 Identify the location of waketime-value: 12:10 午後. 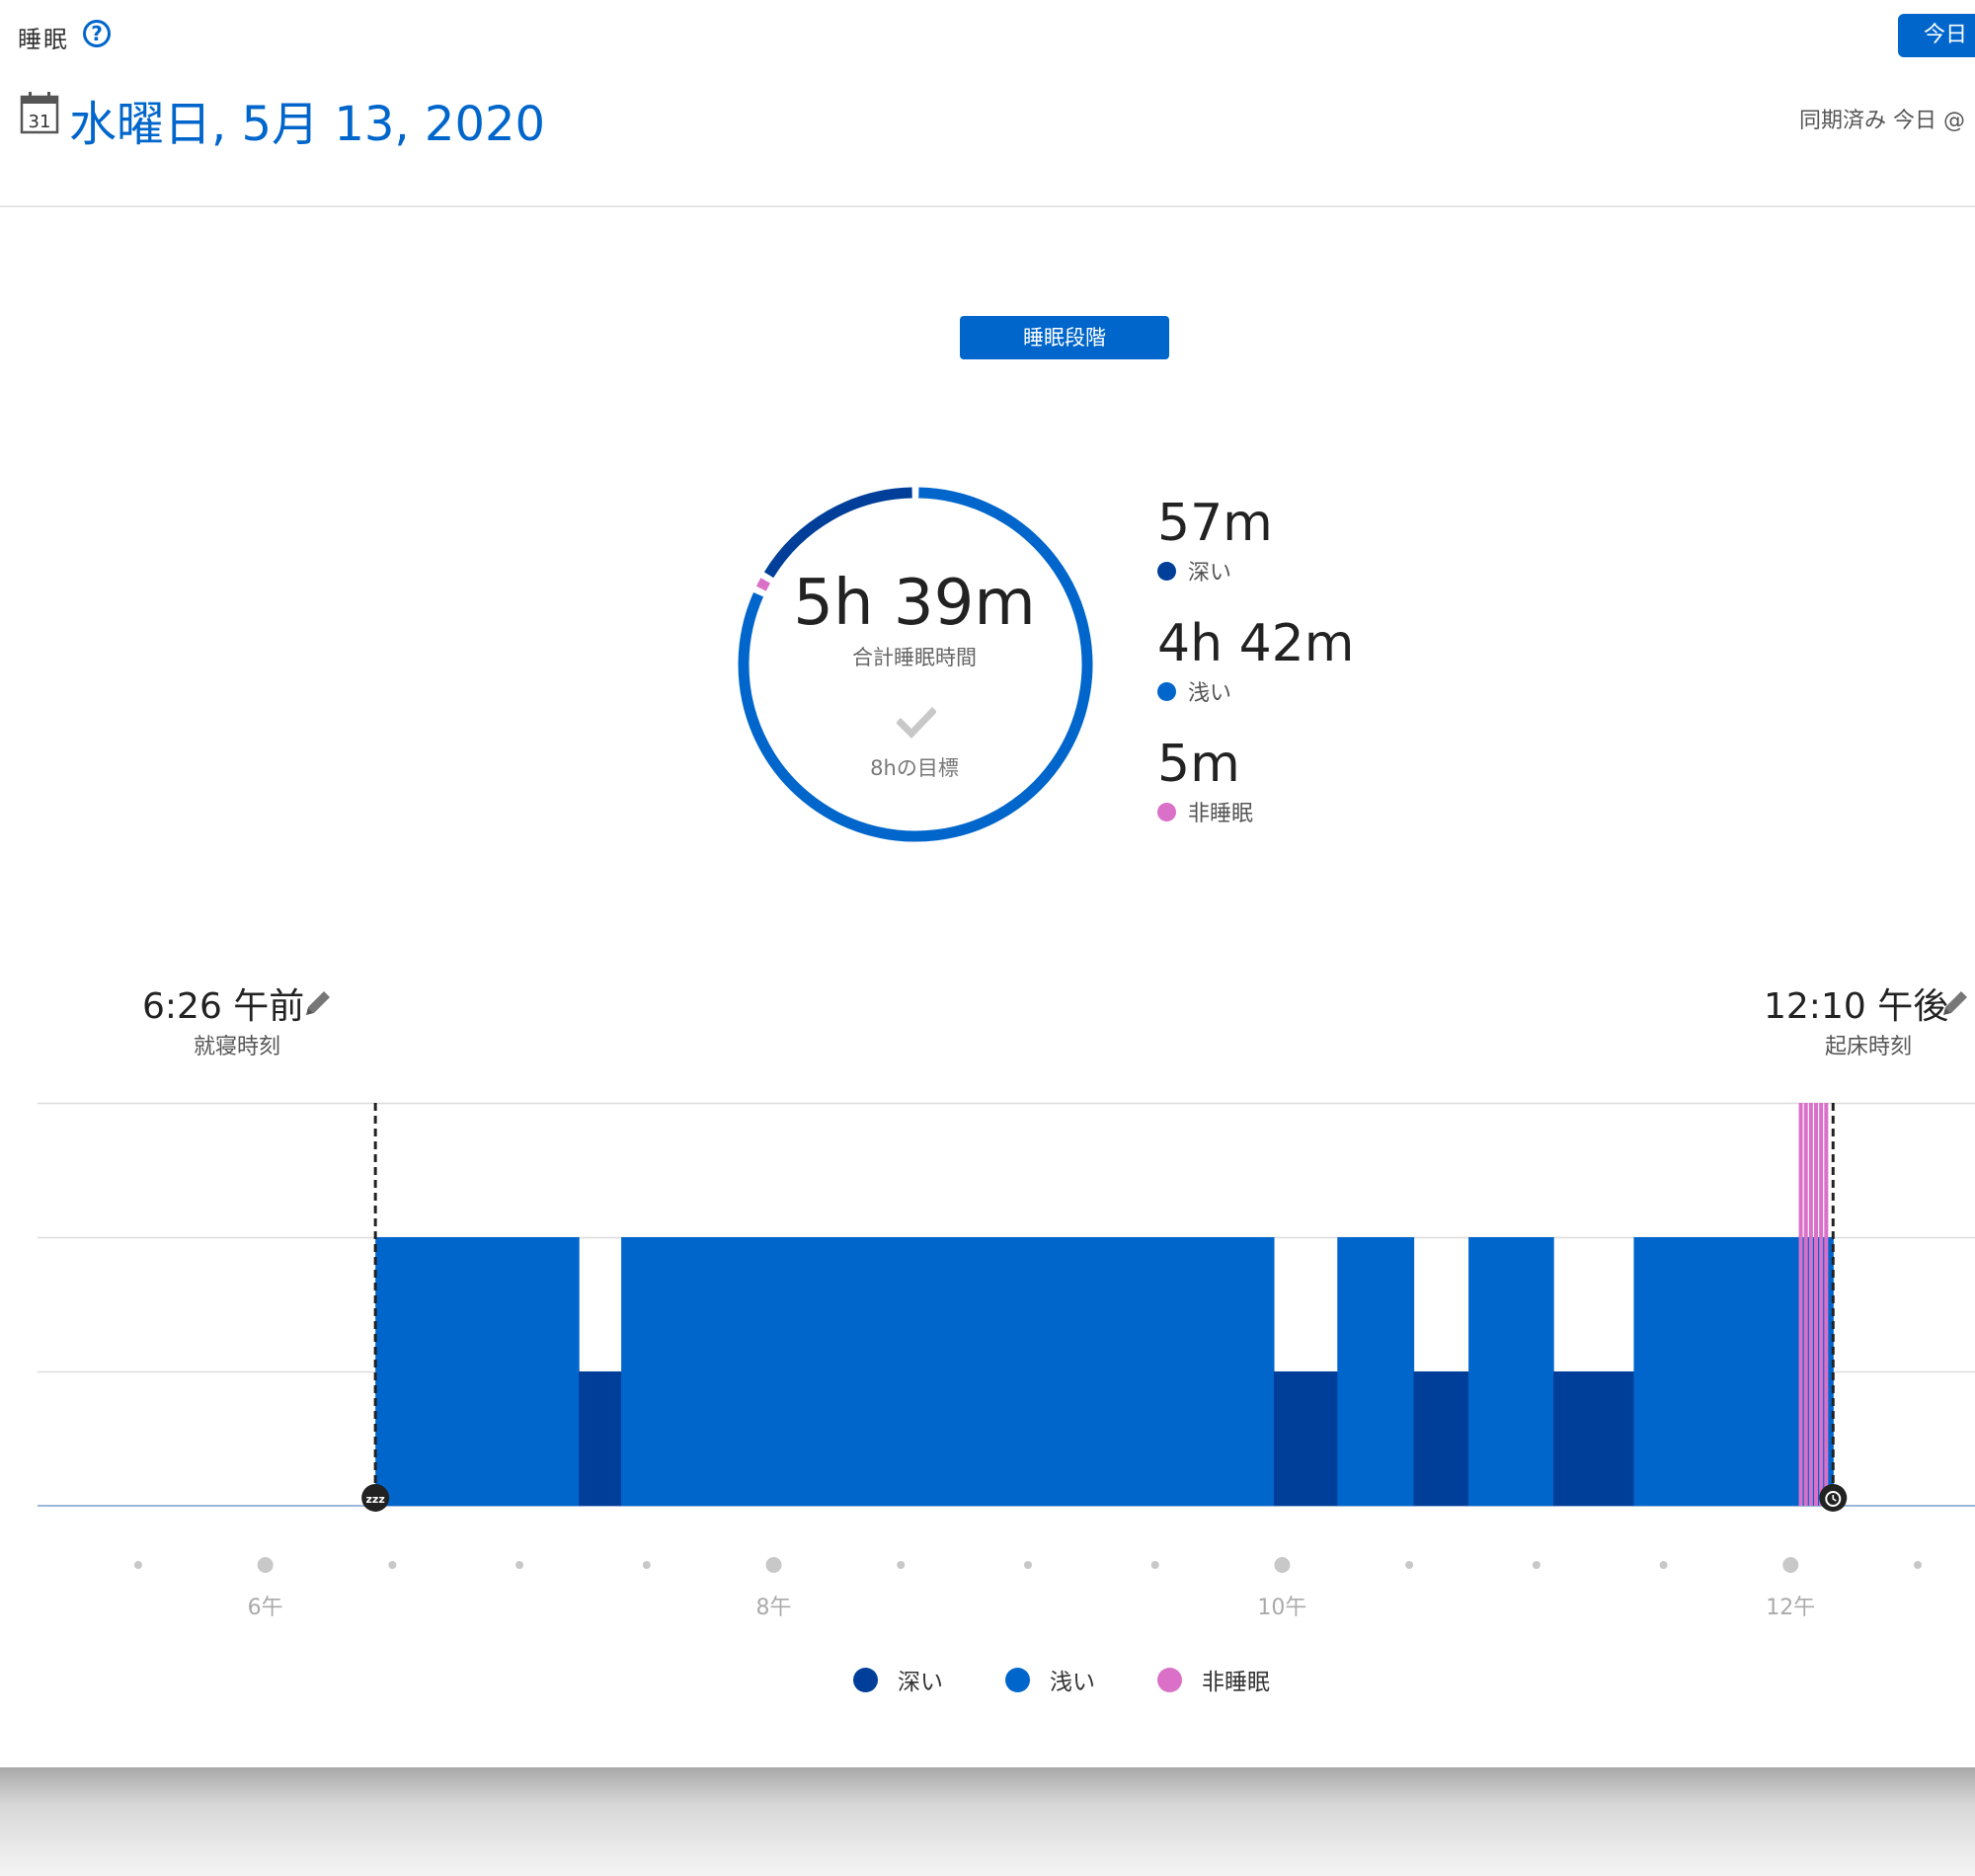
(1857, 1006).